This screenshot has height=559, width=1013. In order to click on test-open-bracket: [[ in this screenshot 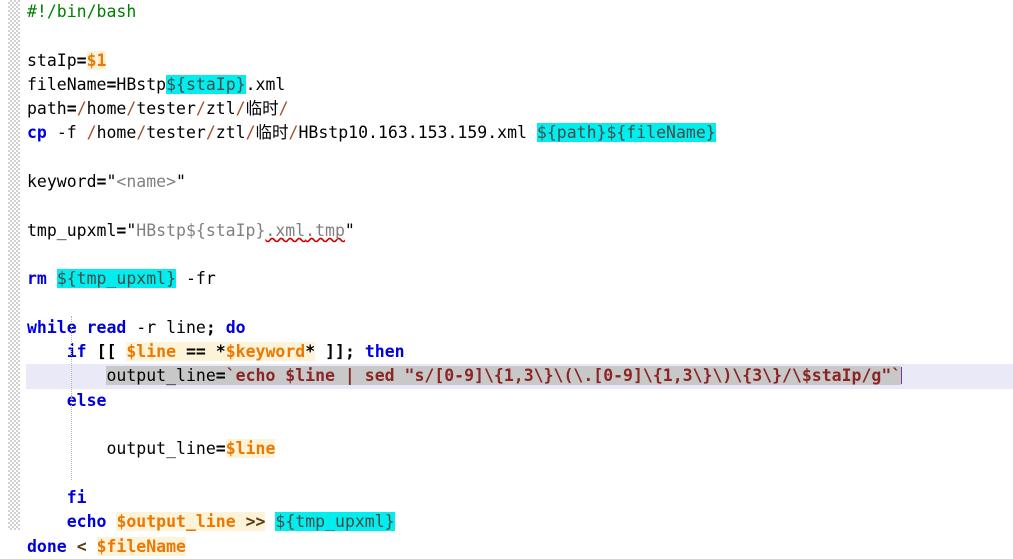, I will do `click(106, 352)`.